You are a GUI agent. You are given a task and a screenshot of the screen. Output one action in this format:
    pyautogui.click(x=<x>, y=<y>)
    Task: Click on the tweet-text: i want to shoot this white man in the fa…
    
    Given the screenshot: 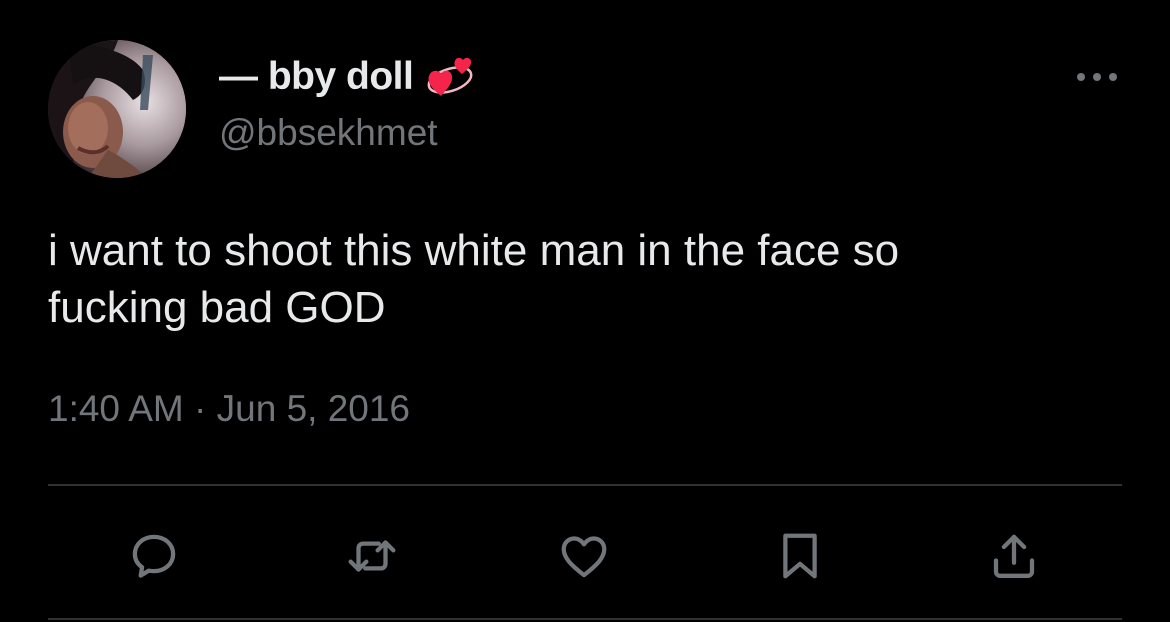 What is the action you would take?
    pyautogui.click(x=474, y=279)
    